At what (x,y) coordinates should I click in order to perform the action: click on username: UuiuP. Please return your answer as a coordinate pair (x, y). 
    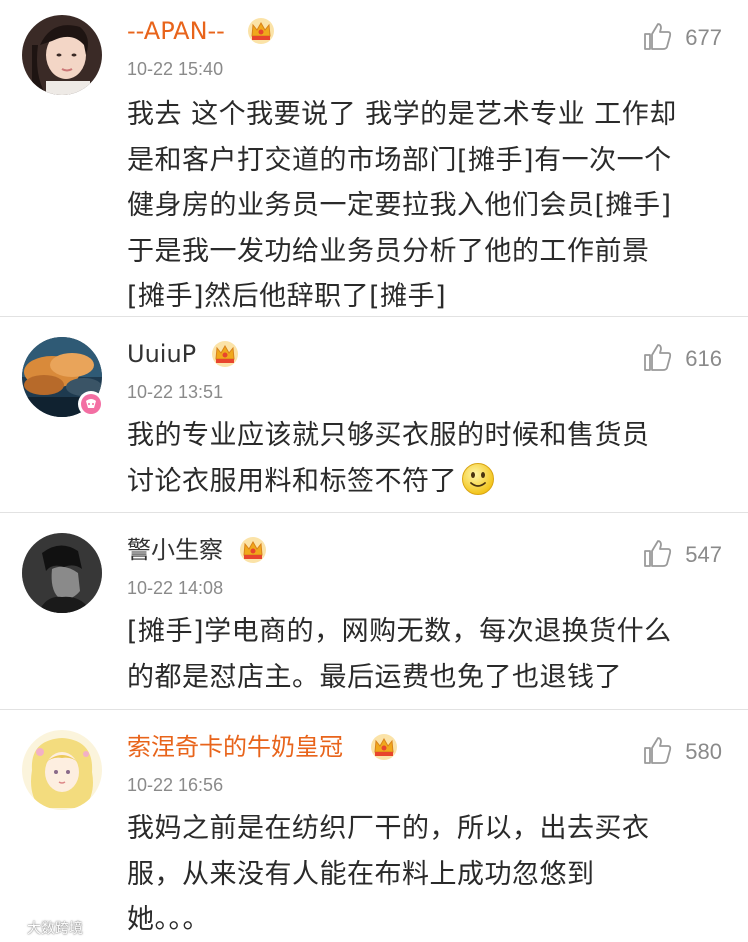
    Looking at the image, I should click on (161, 354).